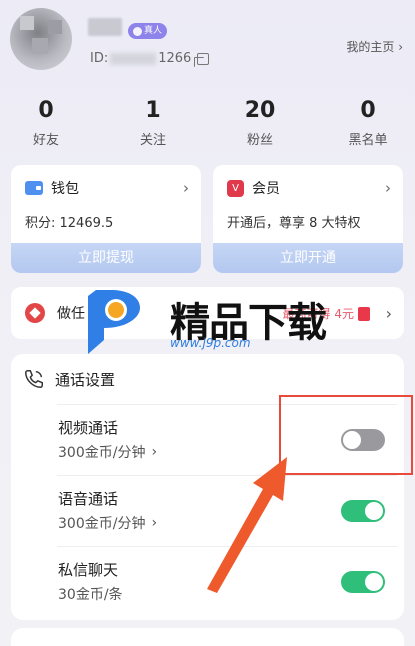  Describe the element at coordinates (90, 595) in the screenshot. I see `price-label: 30金币/条` at that location.